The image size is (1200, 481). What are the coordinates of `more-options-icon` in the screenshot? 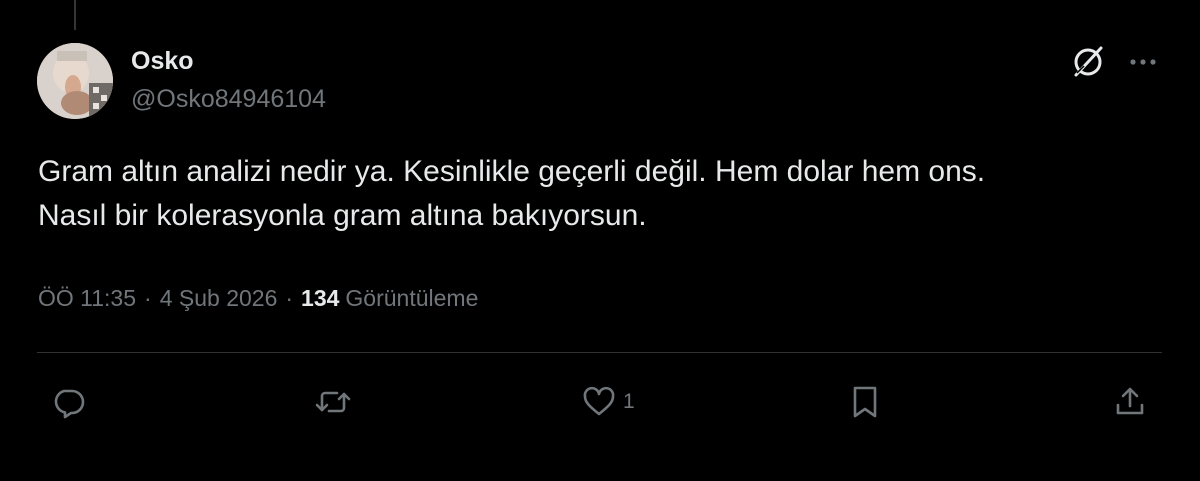 It's located at (1143, 62).